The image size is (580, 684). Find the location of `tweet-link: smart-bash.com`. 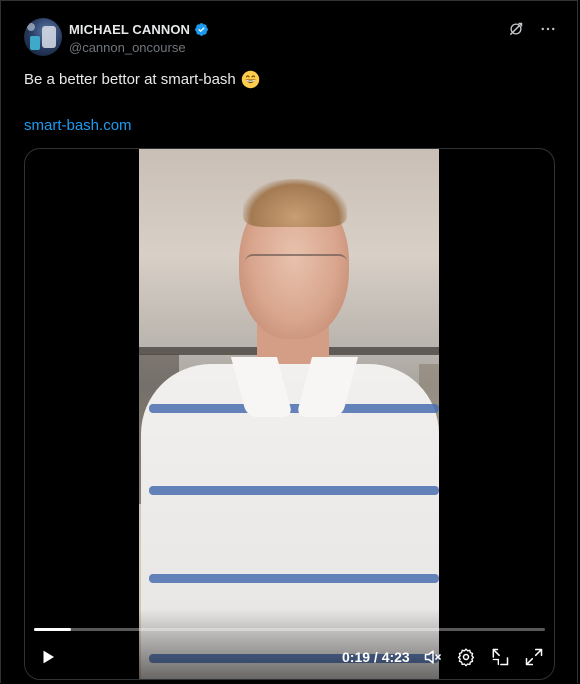

tweet-link: smart-bash.com is located at coordinates (78, 125).